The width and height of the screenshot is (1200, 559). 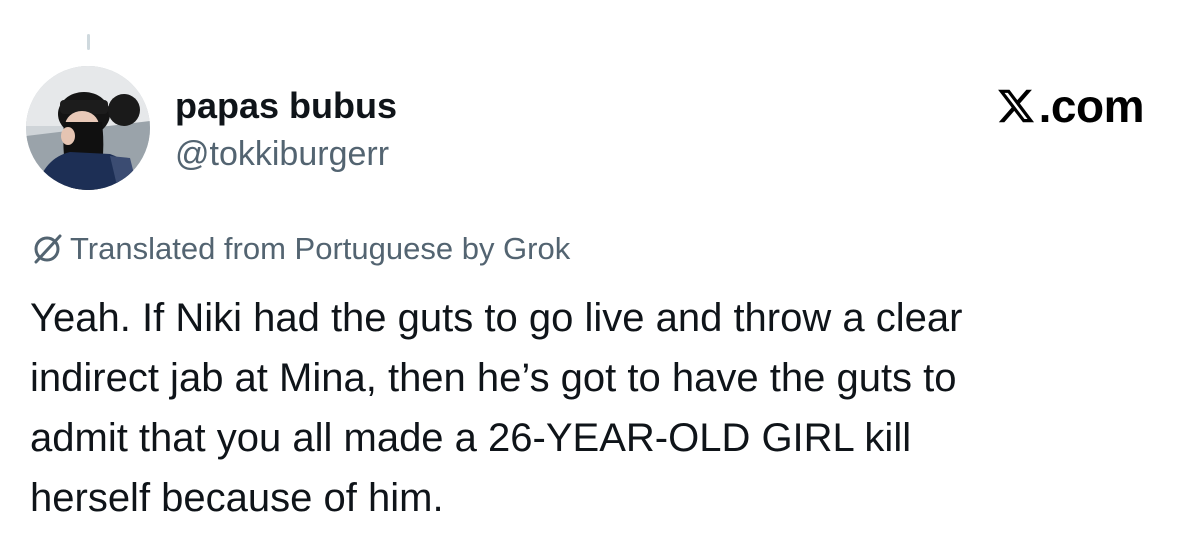 What do you see at coordinates (1091, 106) in the screenshot?
I see `brand-domain-text: .com` at bounding box center [1091, 106].